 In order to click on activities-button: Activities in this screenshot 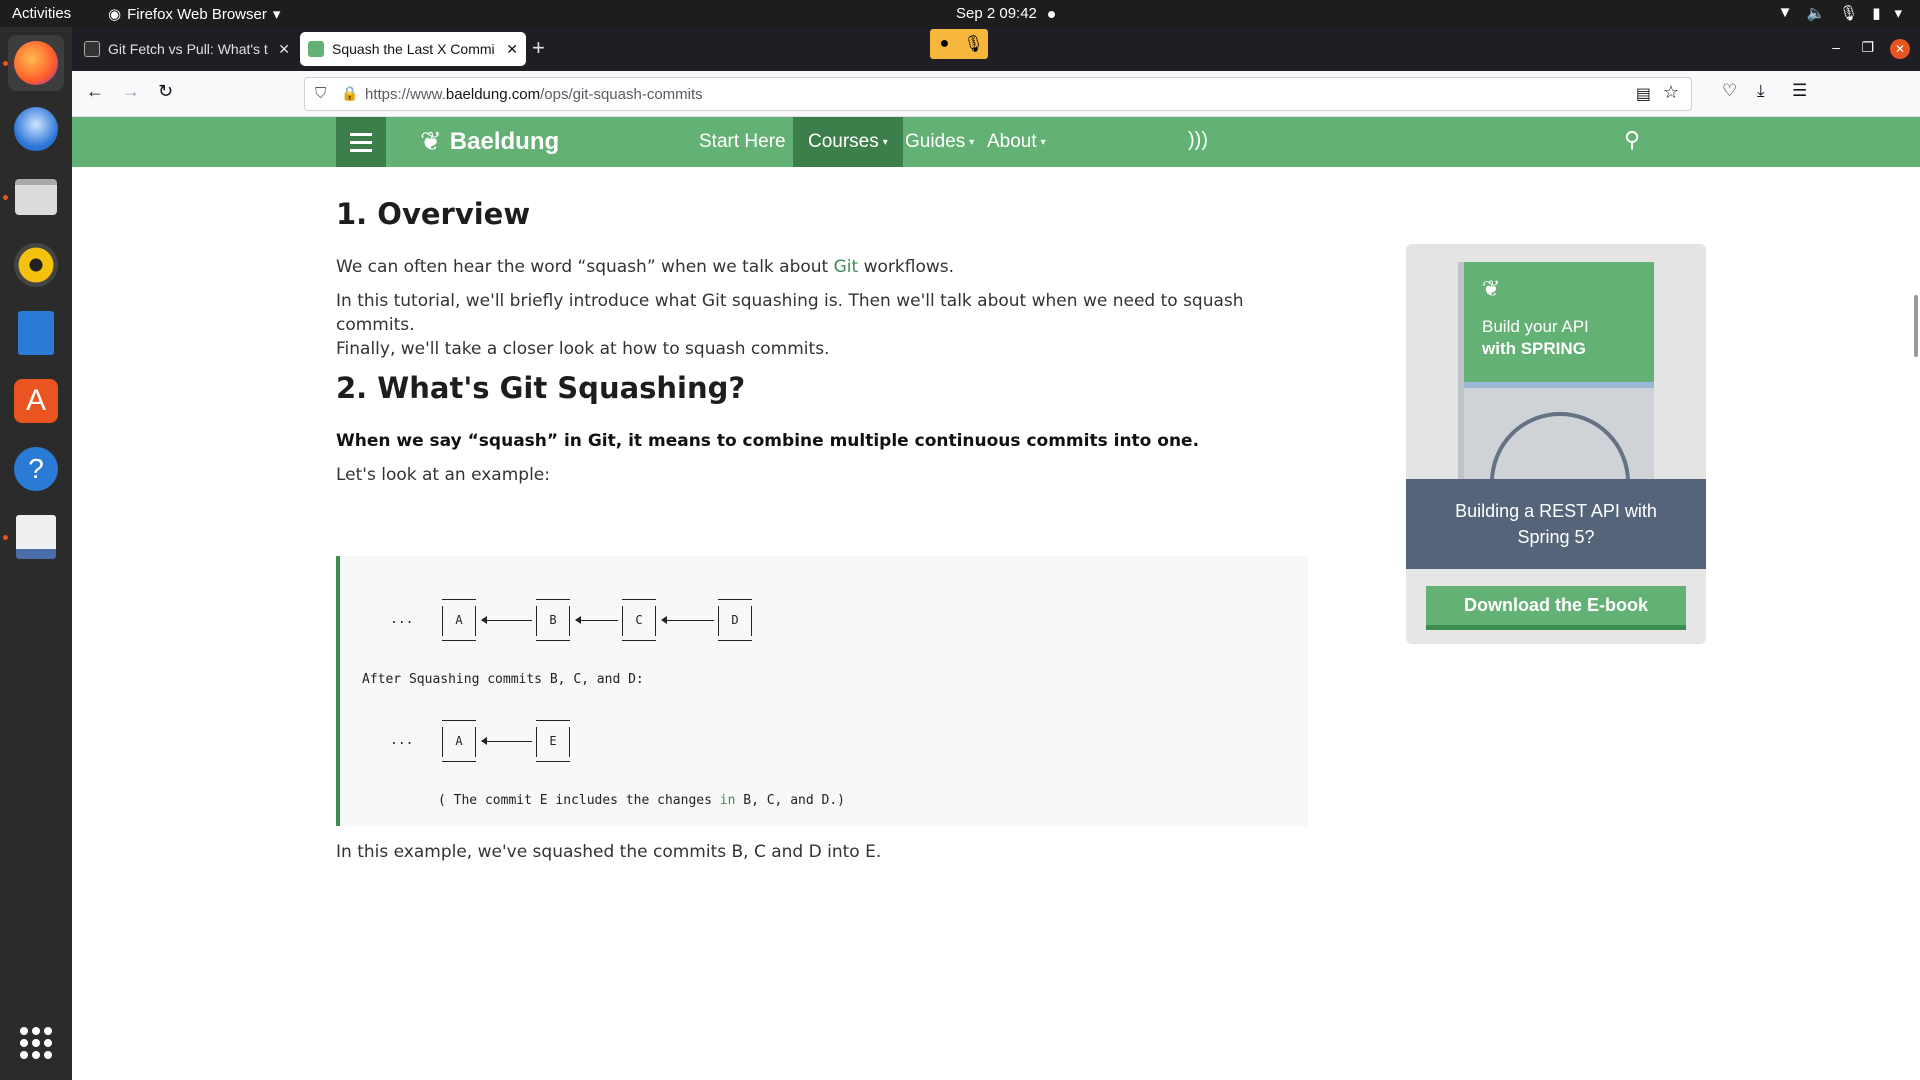, I will do `click(41, 13)`.